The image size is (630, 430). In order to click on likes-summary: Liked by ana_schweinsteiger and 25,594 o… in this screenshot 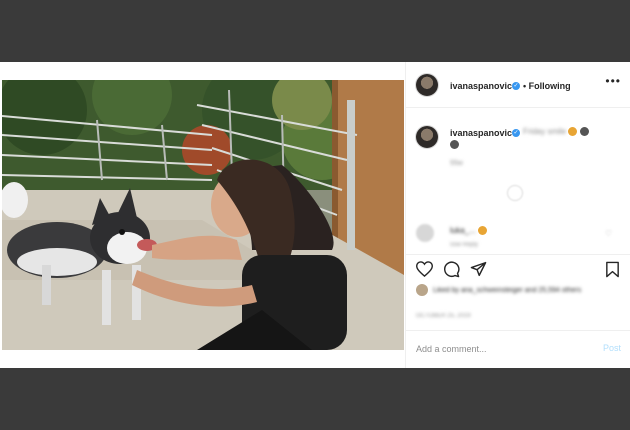, I will do `click(498, 290)`.